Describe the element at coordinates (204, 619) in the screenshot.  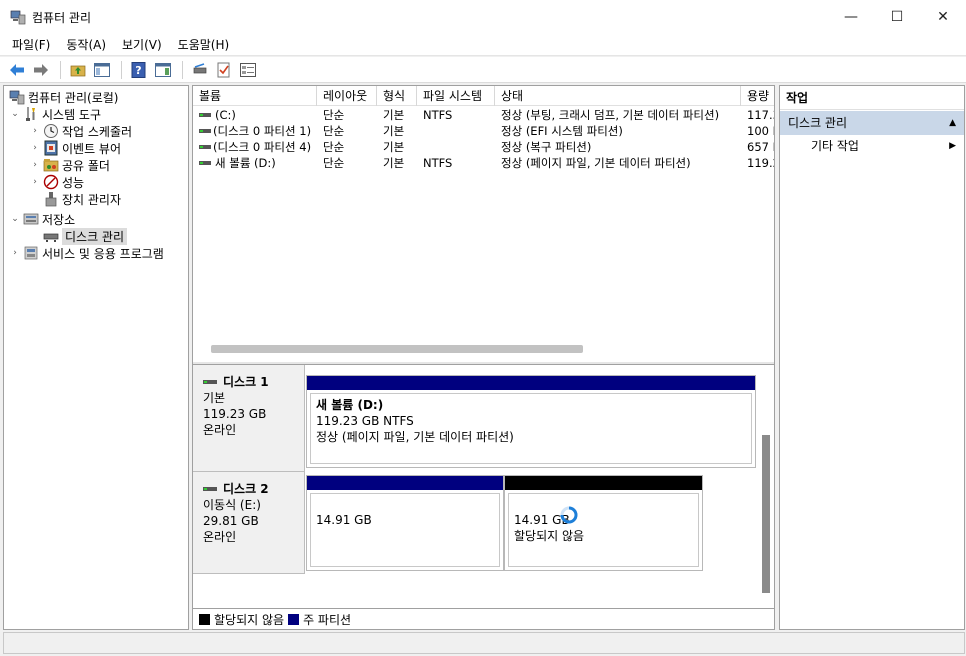
I see `unallocated-swatch` at that location.